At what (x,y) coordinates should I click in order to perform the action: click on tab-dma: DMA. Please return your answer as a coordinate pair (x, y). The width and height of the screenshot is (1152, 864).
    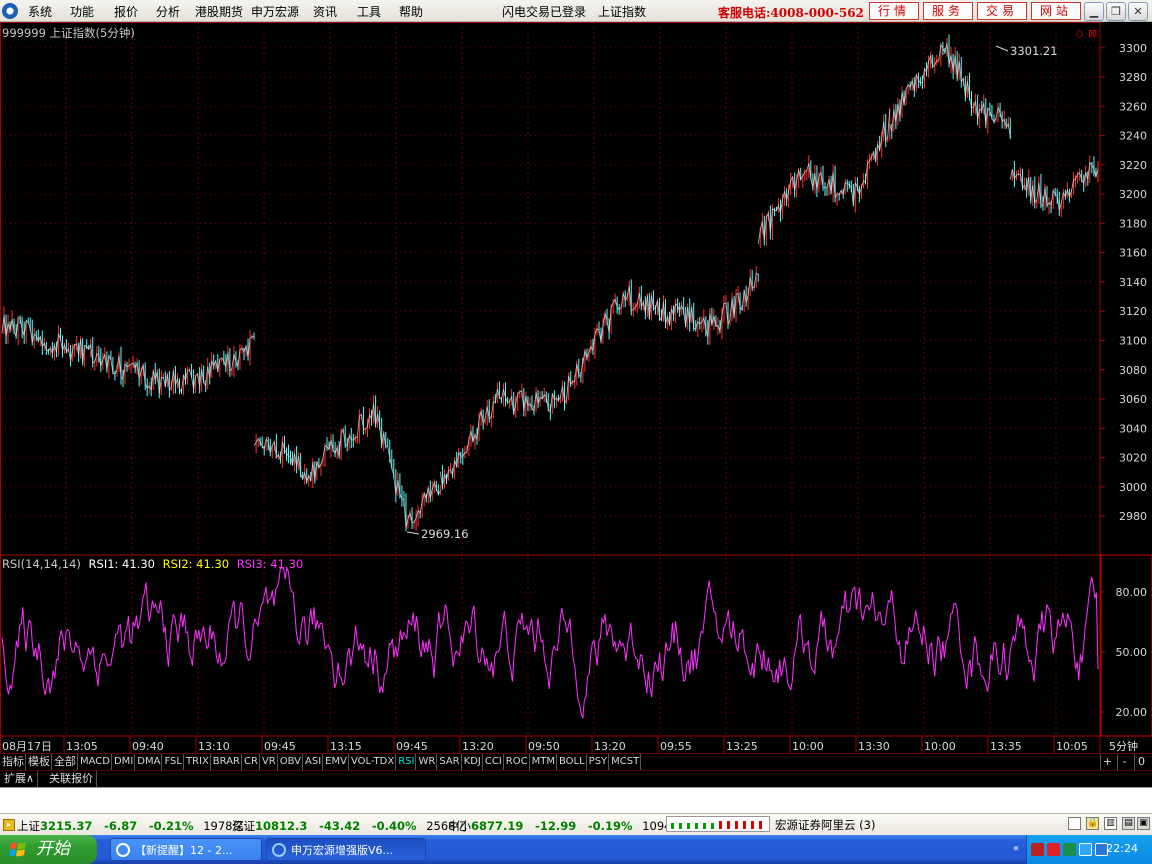
    Looking at the image, I should click on (149, 762).